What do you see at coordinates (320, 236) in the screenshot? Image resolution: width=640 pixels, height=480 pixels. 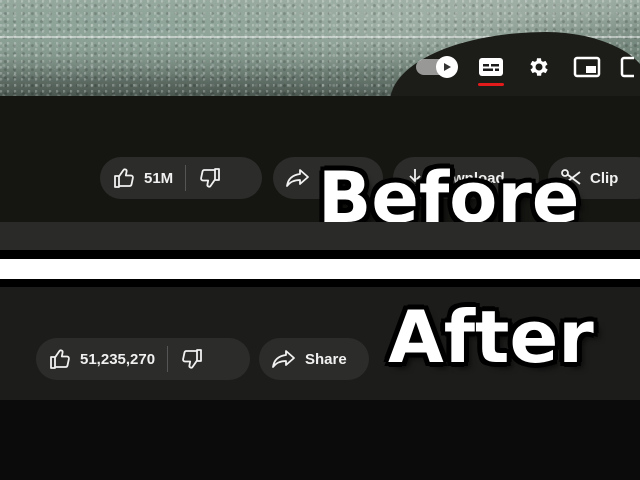 I see `panel-gap` at bounding box center [320, 236].